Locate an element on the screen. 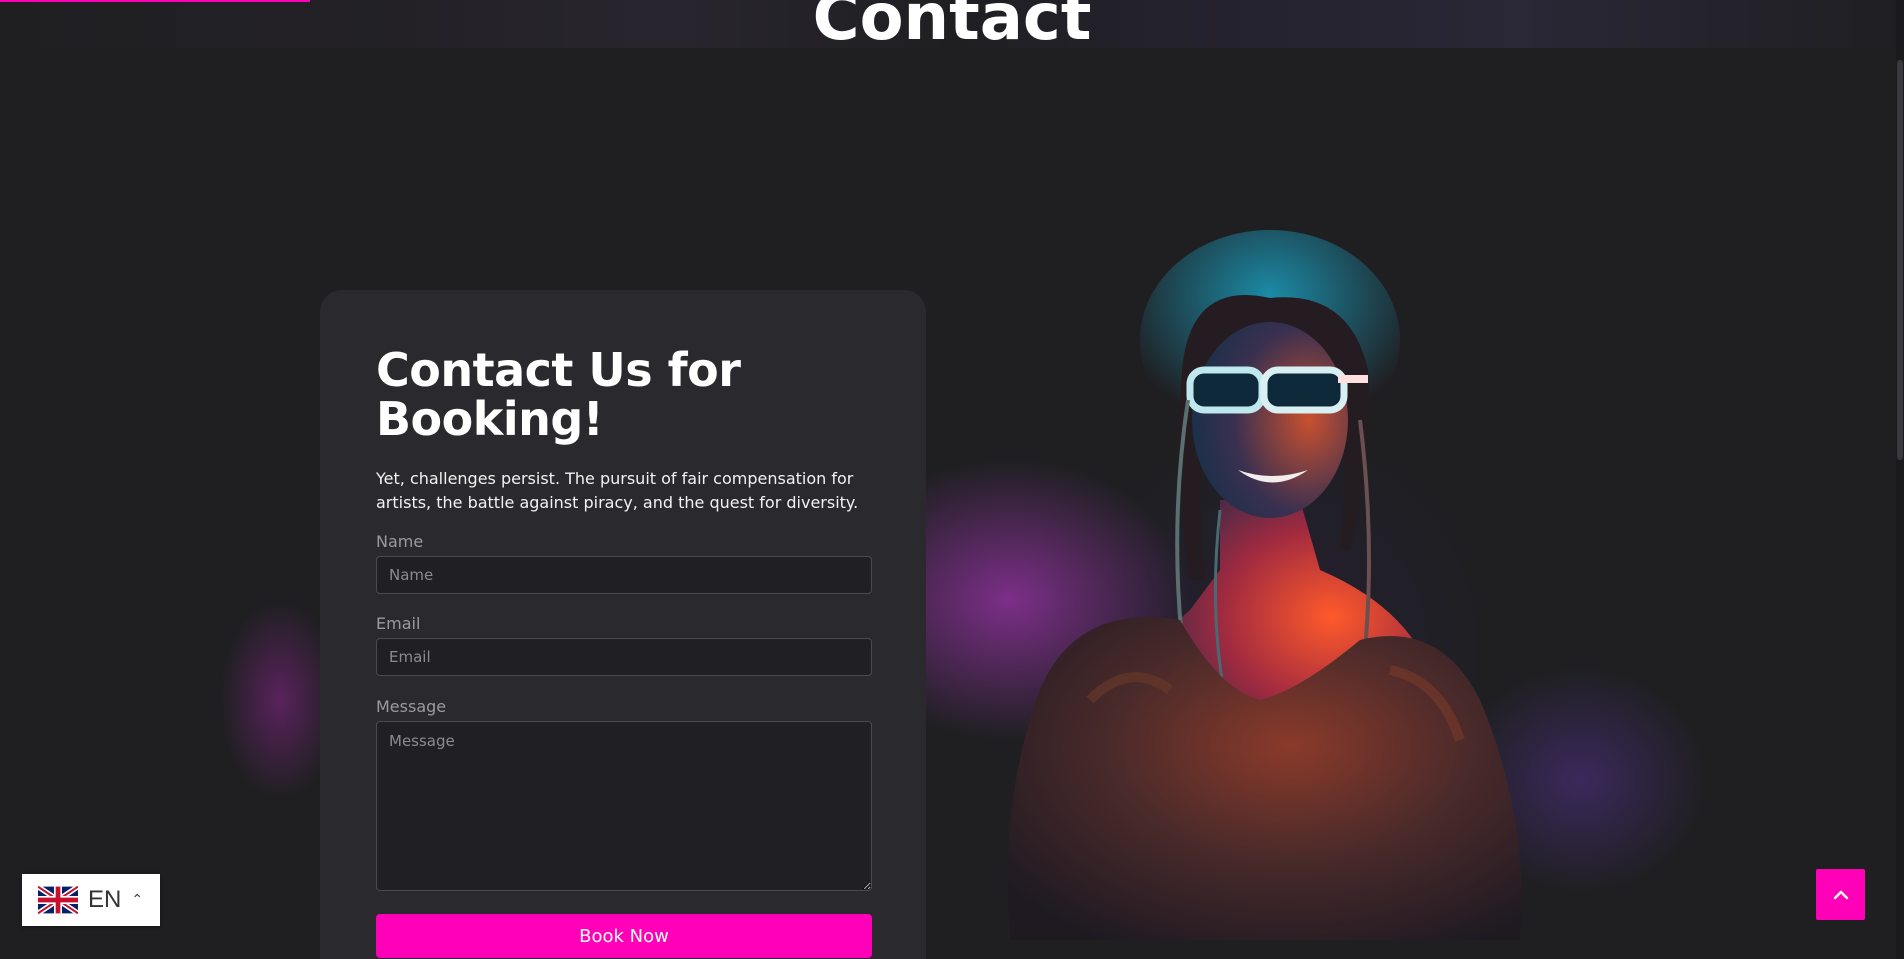 This screenshot has height=959, width=1904. card-title: Contact Us for Booking! is located at coordinates (558, 394).